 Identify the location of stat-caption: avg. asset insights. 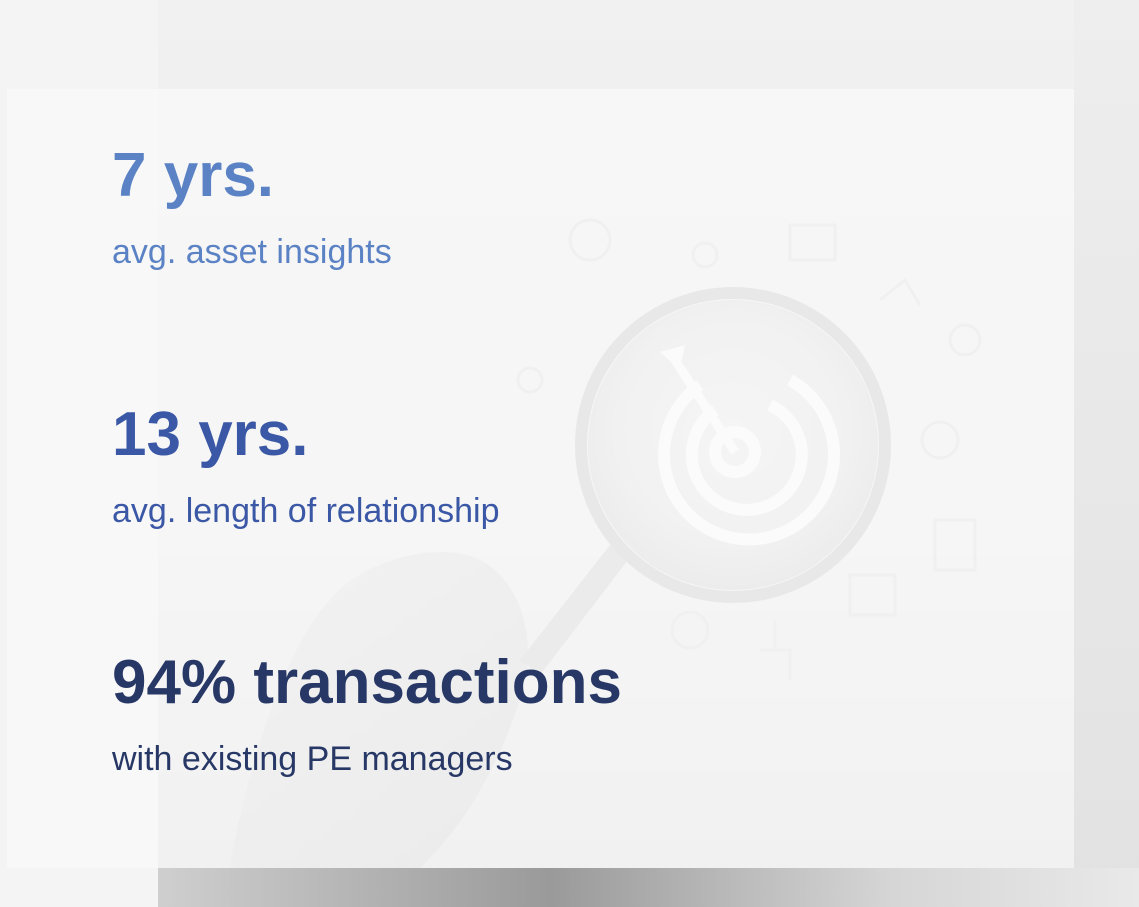
(252, 252).